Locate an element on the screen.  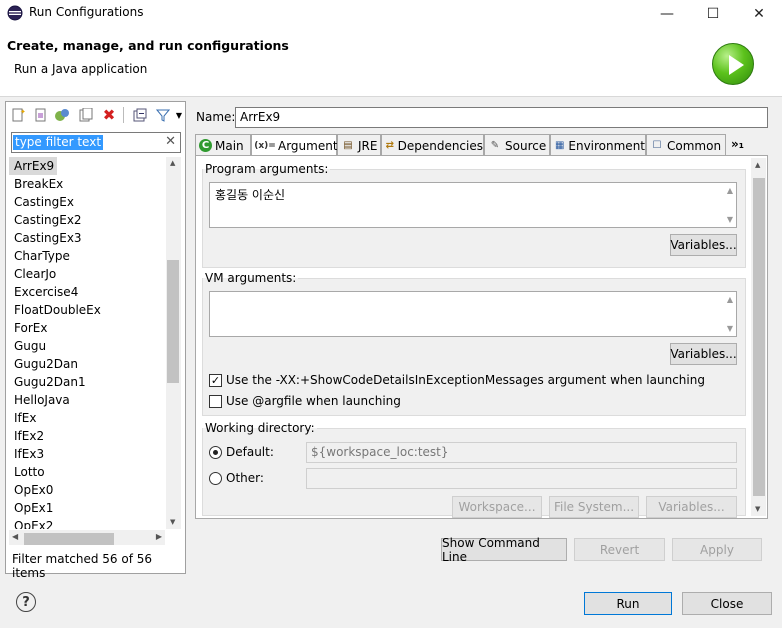
tab-dependencies: ⇄ Dependencies is located at coordinates (432, 145).